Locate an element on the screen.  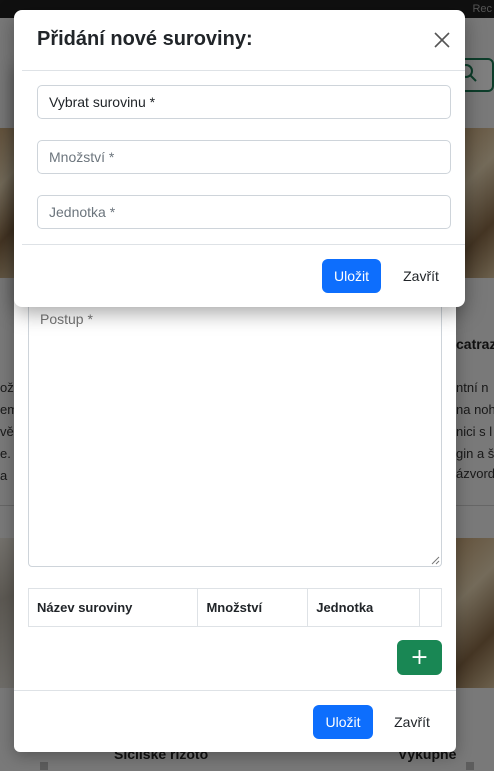
table-header-row: Název suroviny Množství Jednotka is located at coordinates (234, 607).